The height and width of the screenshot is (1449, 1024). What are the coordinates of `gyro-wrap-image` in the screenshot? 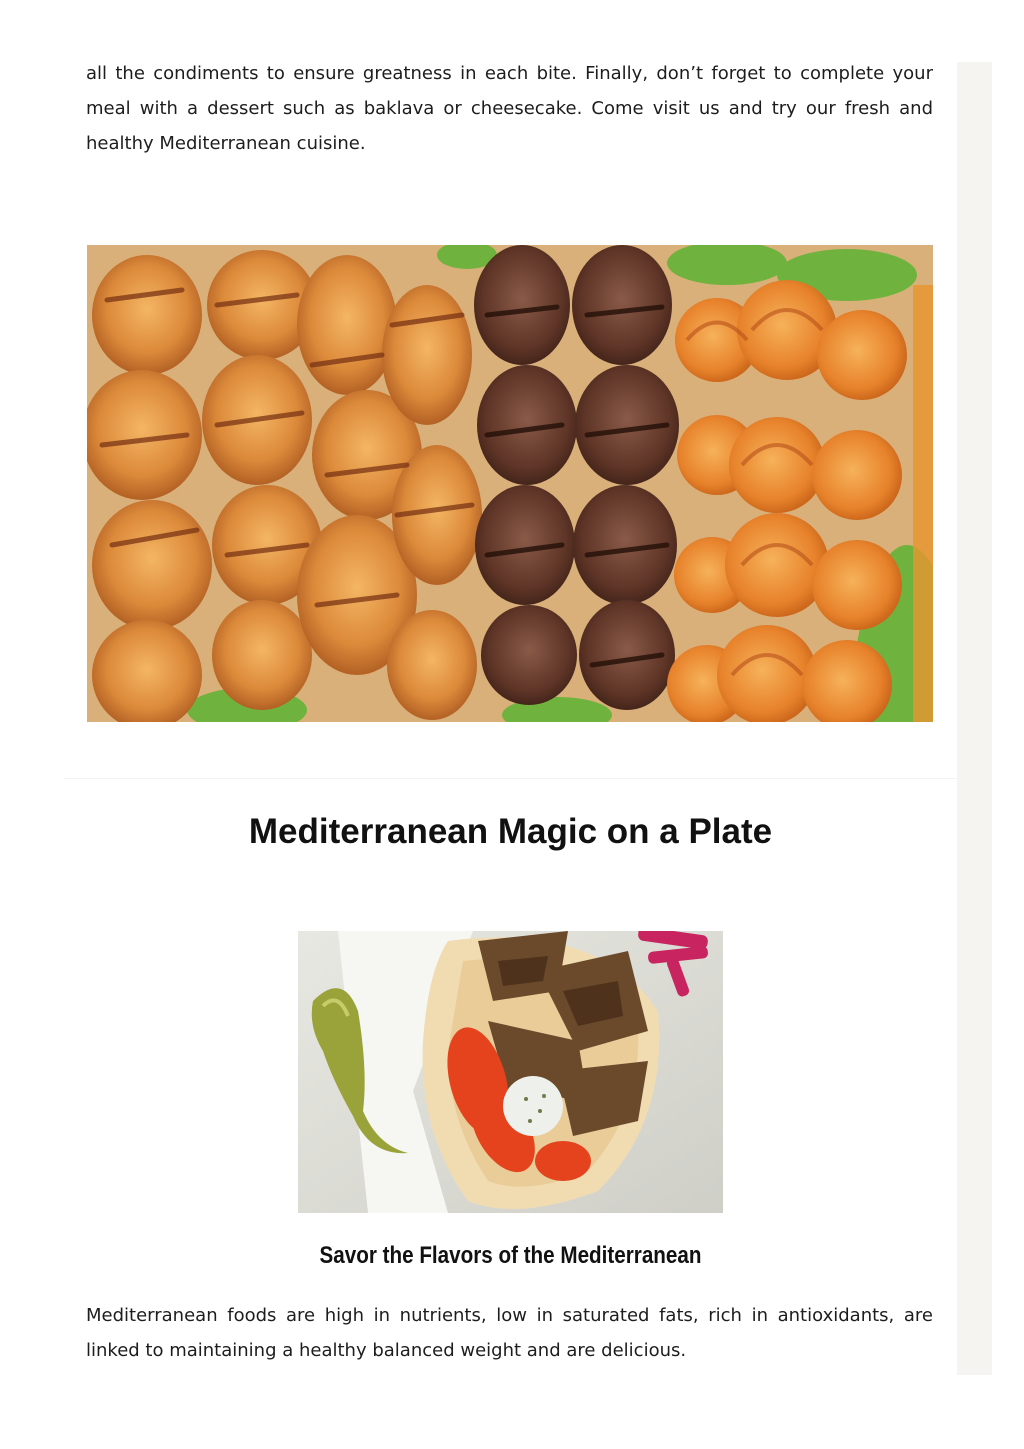 It's located at (510, 1072).